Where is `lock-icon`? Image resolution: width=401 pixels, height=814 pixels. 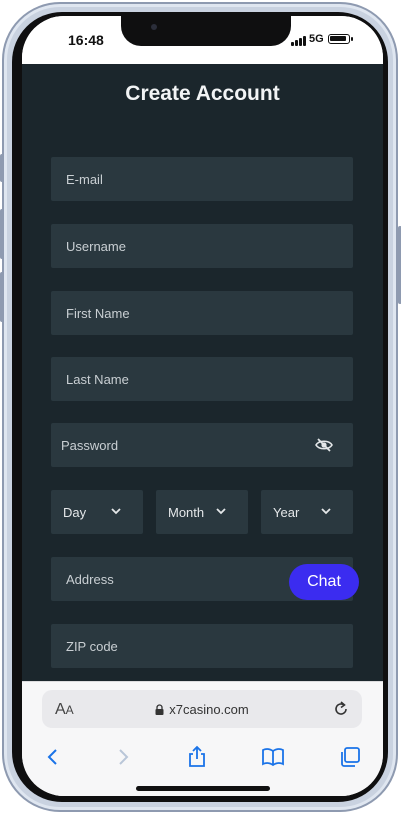 lock-icon is located at coordinates (159, 709).